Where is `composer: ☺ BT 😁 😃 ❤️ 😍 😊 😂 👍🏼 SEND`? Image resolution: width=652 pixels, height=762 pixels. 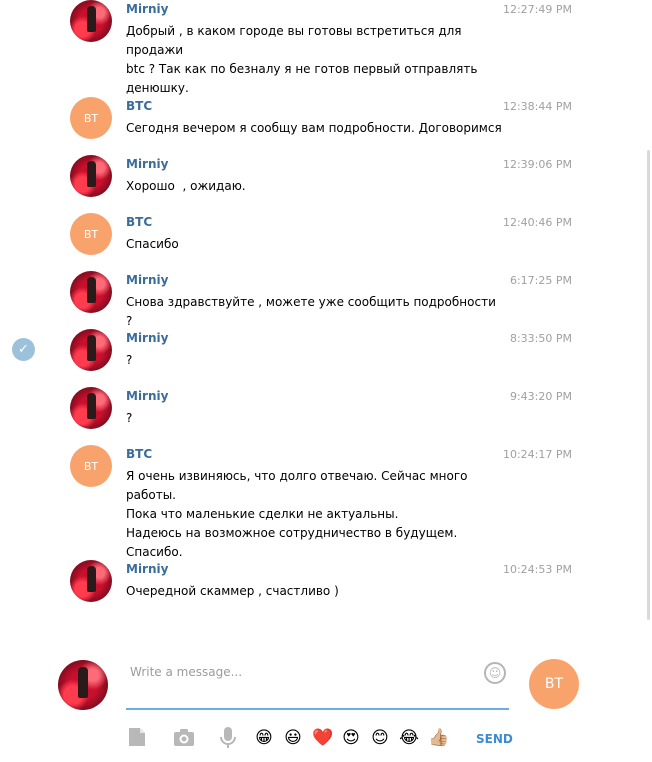
composer: ☺ BT 😁 😃 ❤️ 😍 😊 😂 👍🏼 SEND is located at coordinates (326, 706).